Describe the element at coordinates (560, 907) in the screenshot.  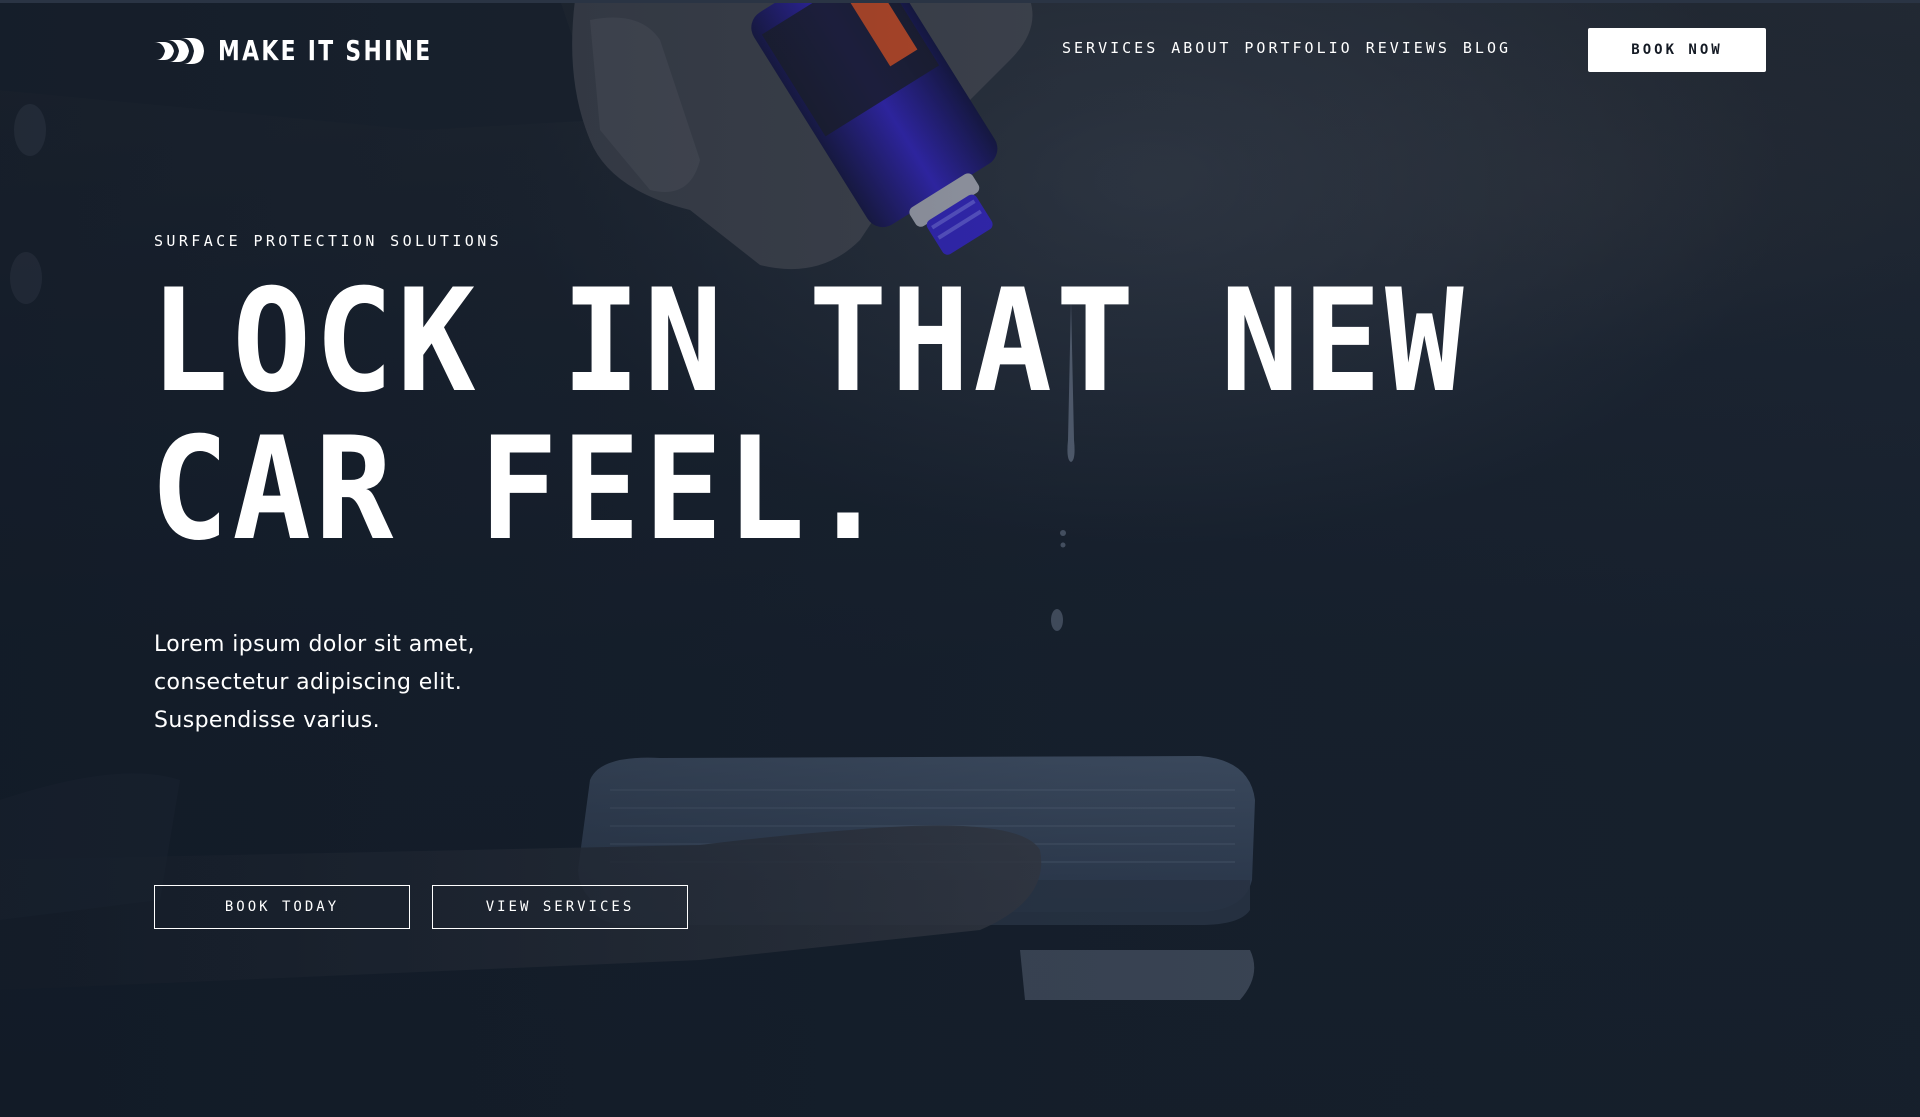
I see `view-services-button: VIEW SERVICES` at that location.